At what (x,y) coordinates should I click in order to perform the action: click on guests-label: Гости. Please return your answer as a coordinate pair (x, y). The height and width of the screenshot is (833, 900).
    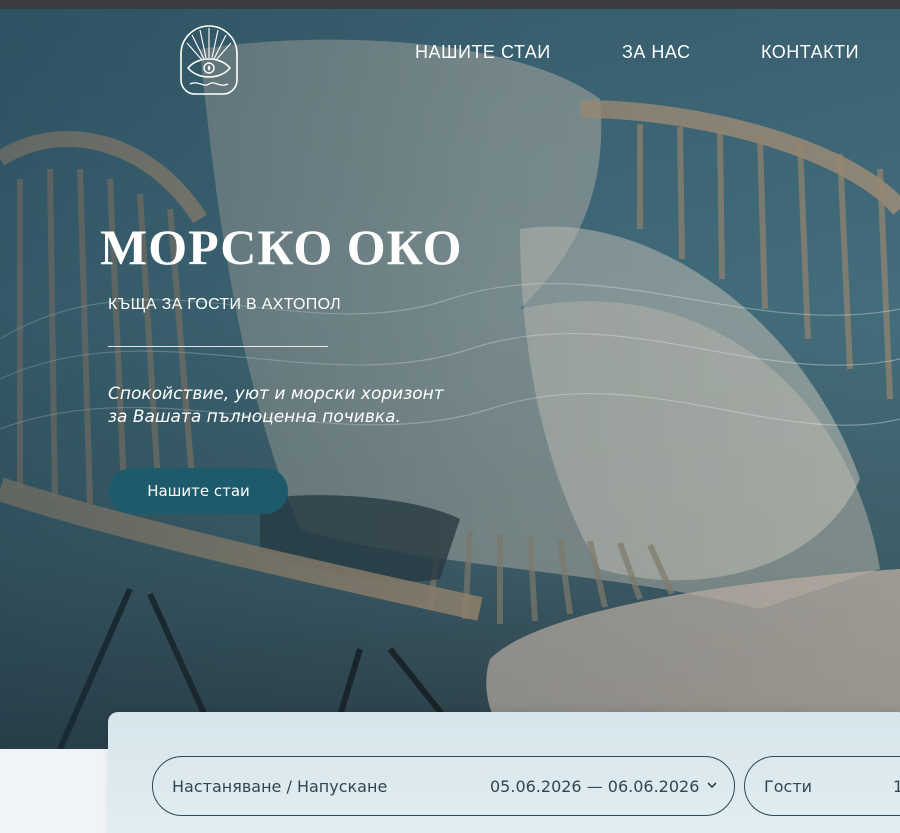
    Looking at the image, I should click on (788, 786).